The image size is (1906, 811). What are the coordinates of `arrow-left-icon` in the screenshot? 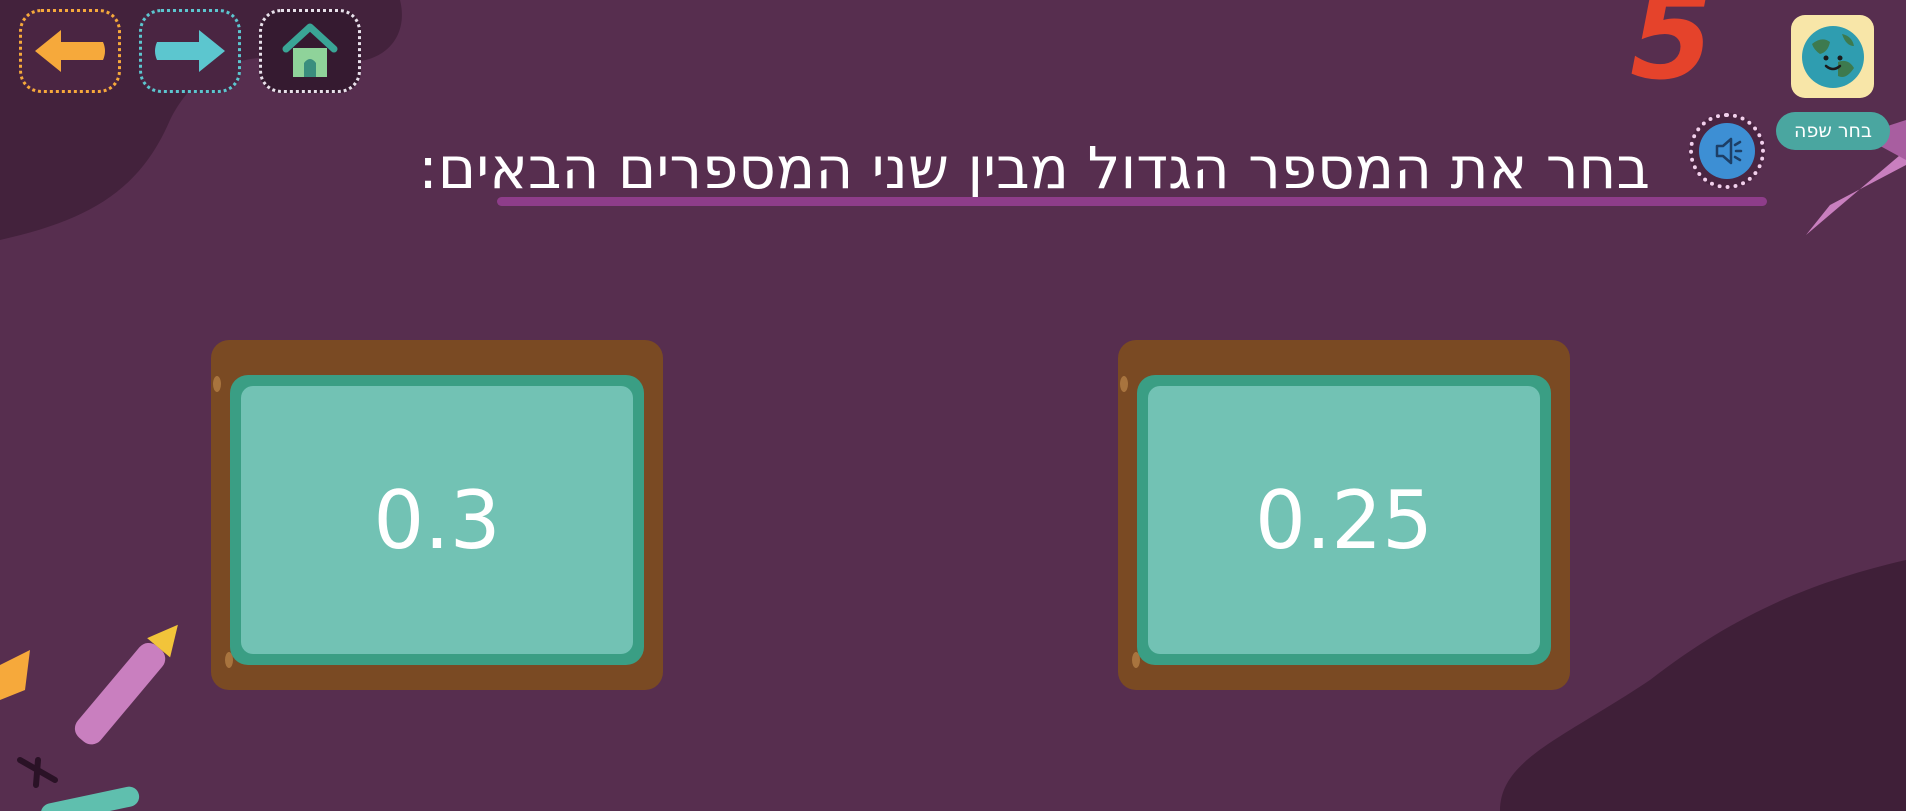 It's located at (70, 51).